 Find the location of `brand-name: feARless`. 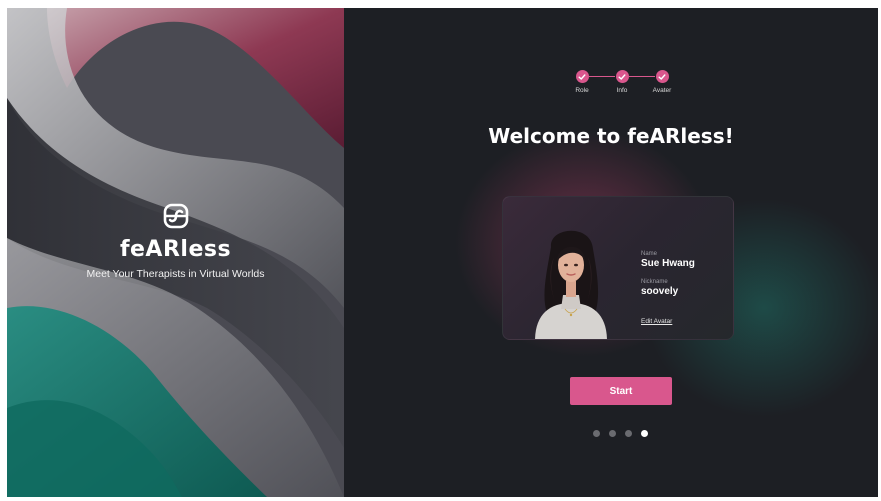

brand-name: feARless is located at coordinates (175, 249).